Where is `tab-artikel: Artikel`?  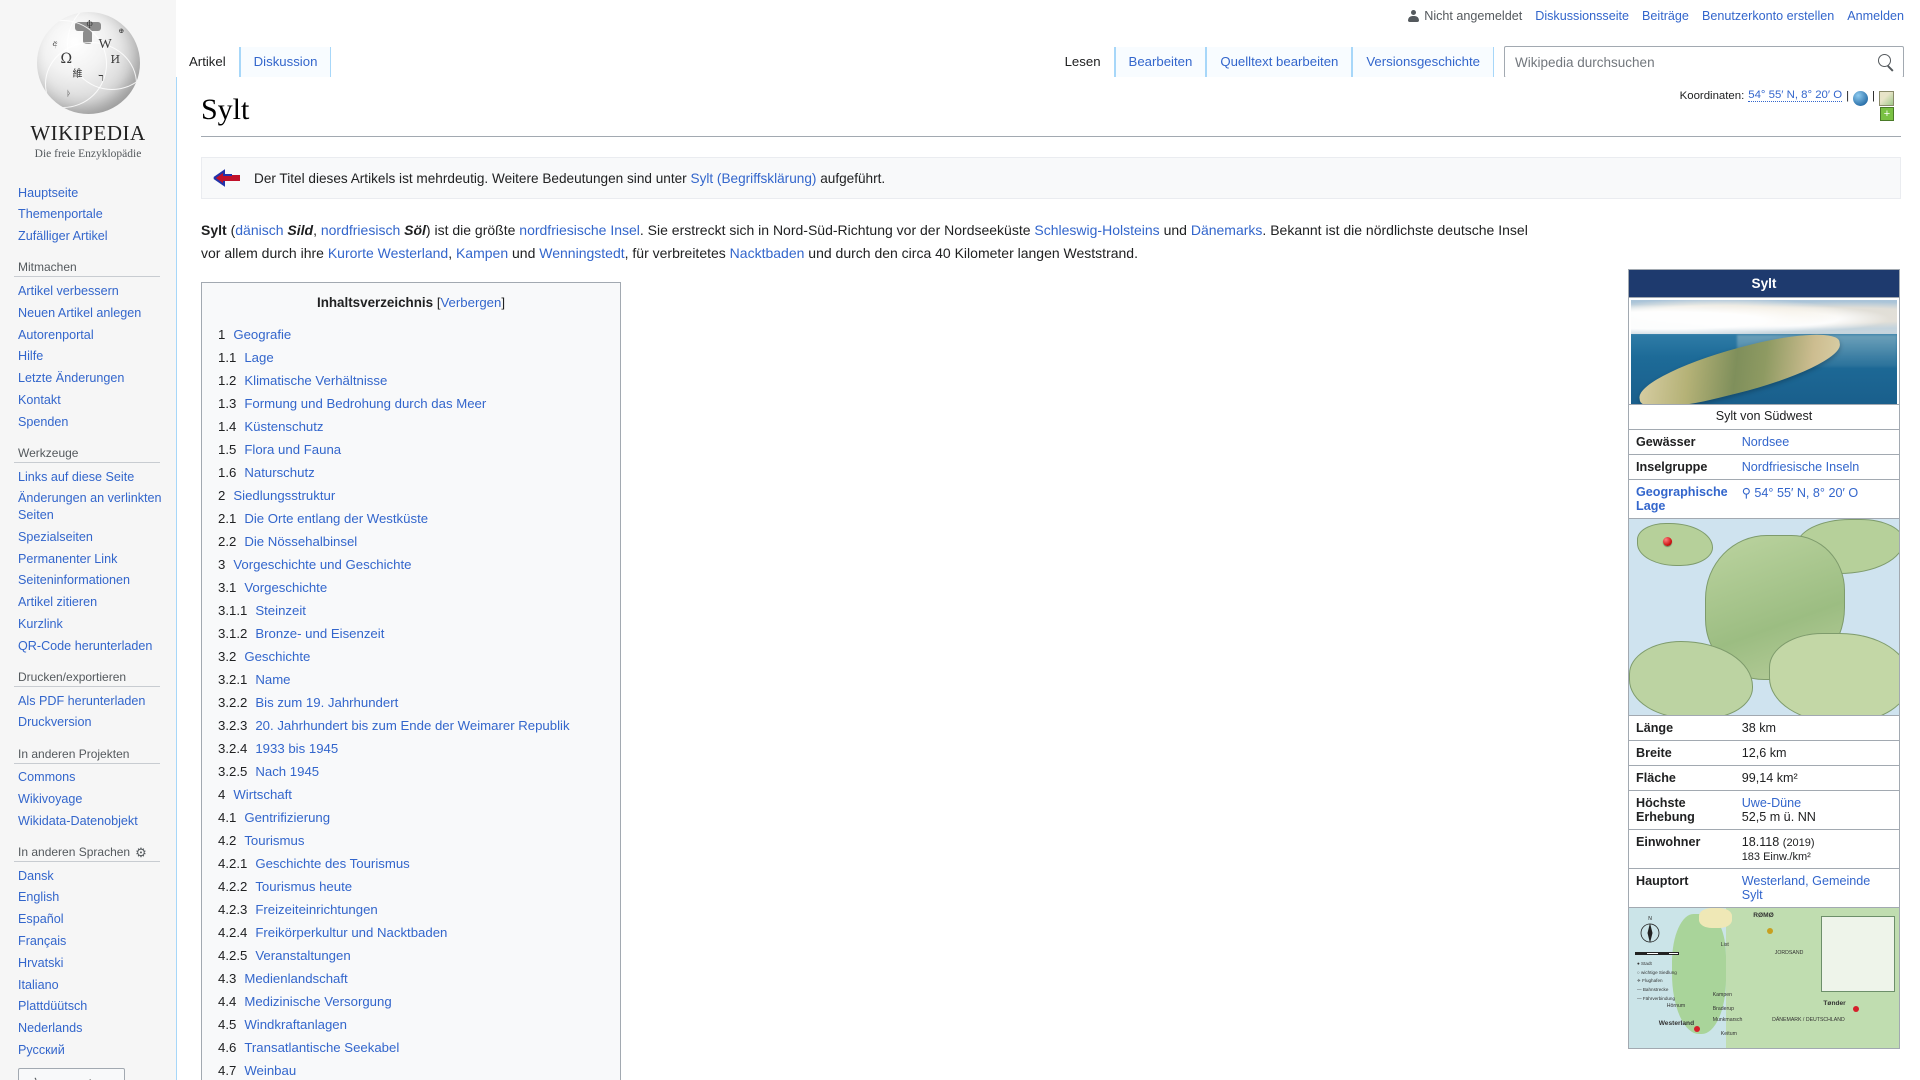 tab-artikel: Artikel is located at coordinates (208, 62).